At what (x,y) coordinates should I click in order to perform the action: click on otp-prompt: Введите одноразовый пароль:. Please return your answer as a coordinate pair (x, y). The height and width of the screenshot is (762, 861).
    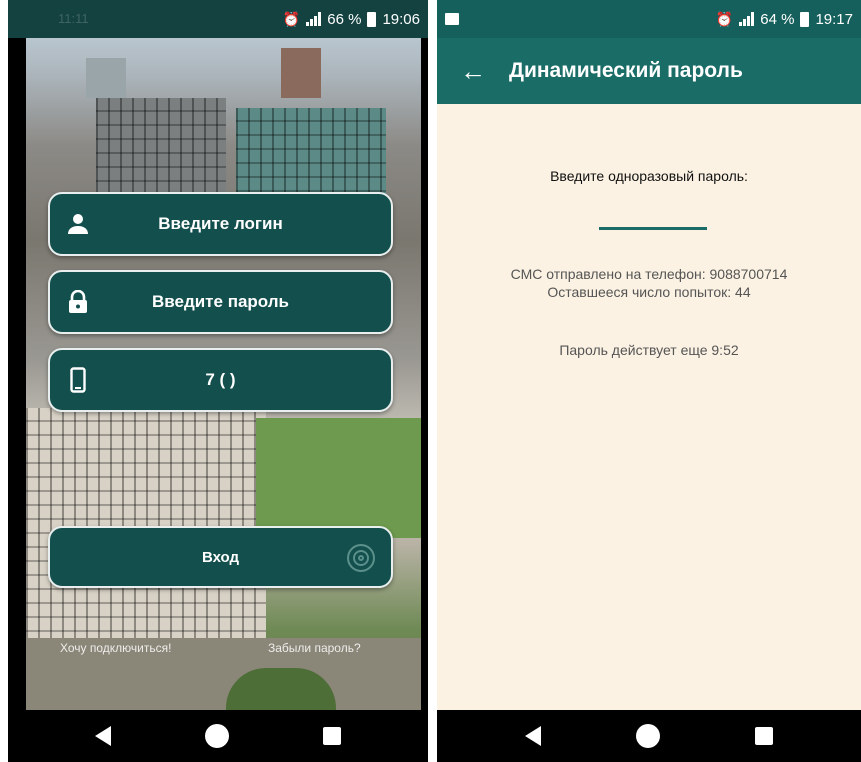
    Looking at the image, I should click on (649, 176).